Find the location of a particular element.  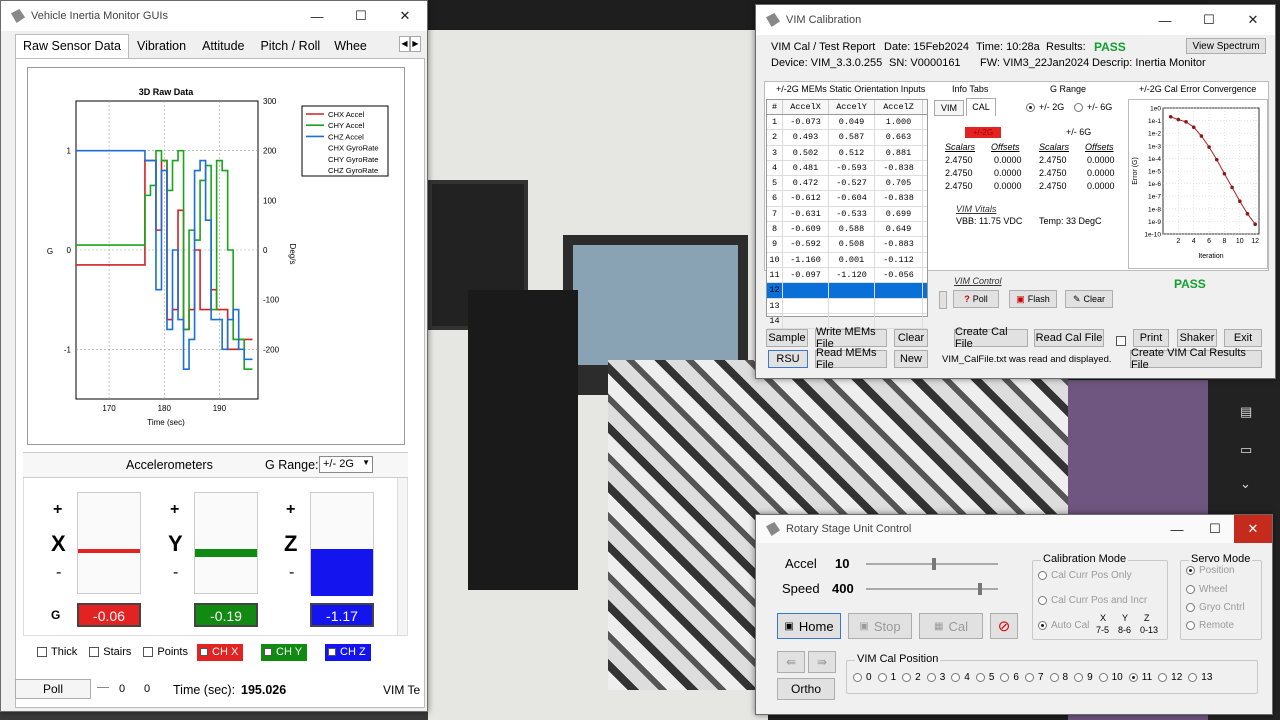

cal-position-1: 1 is located at coordinates (886, 677).